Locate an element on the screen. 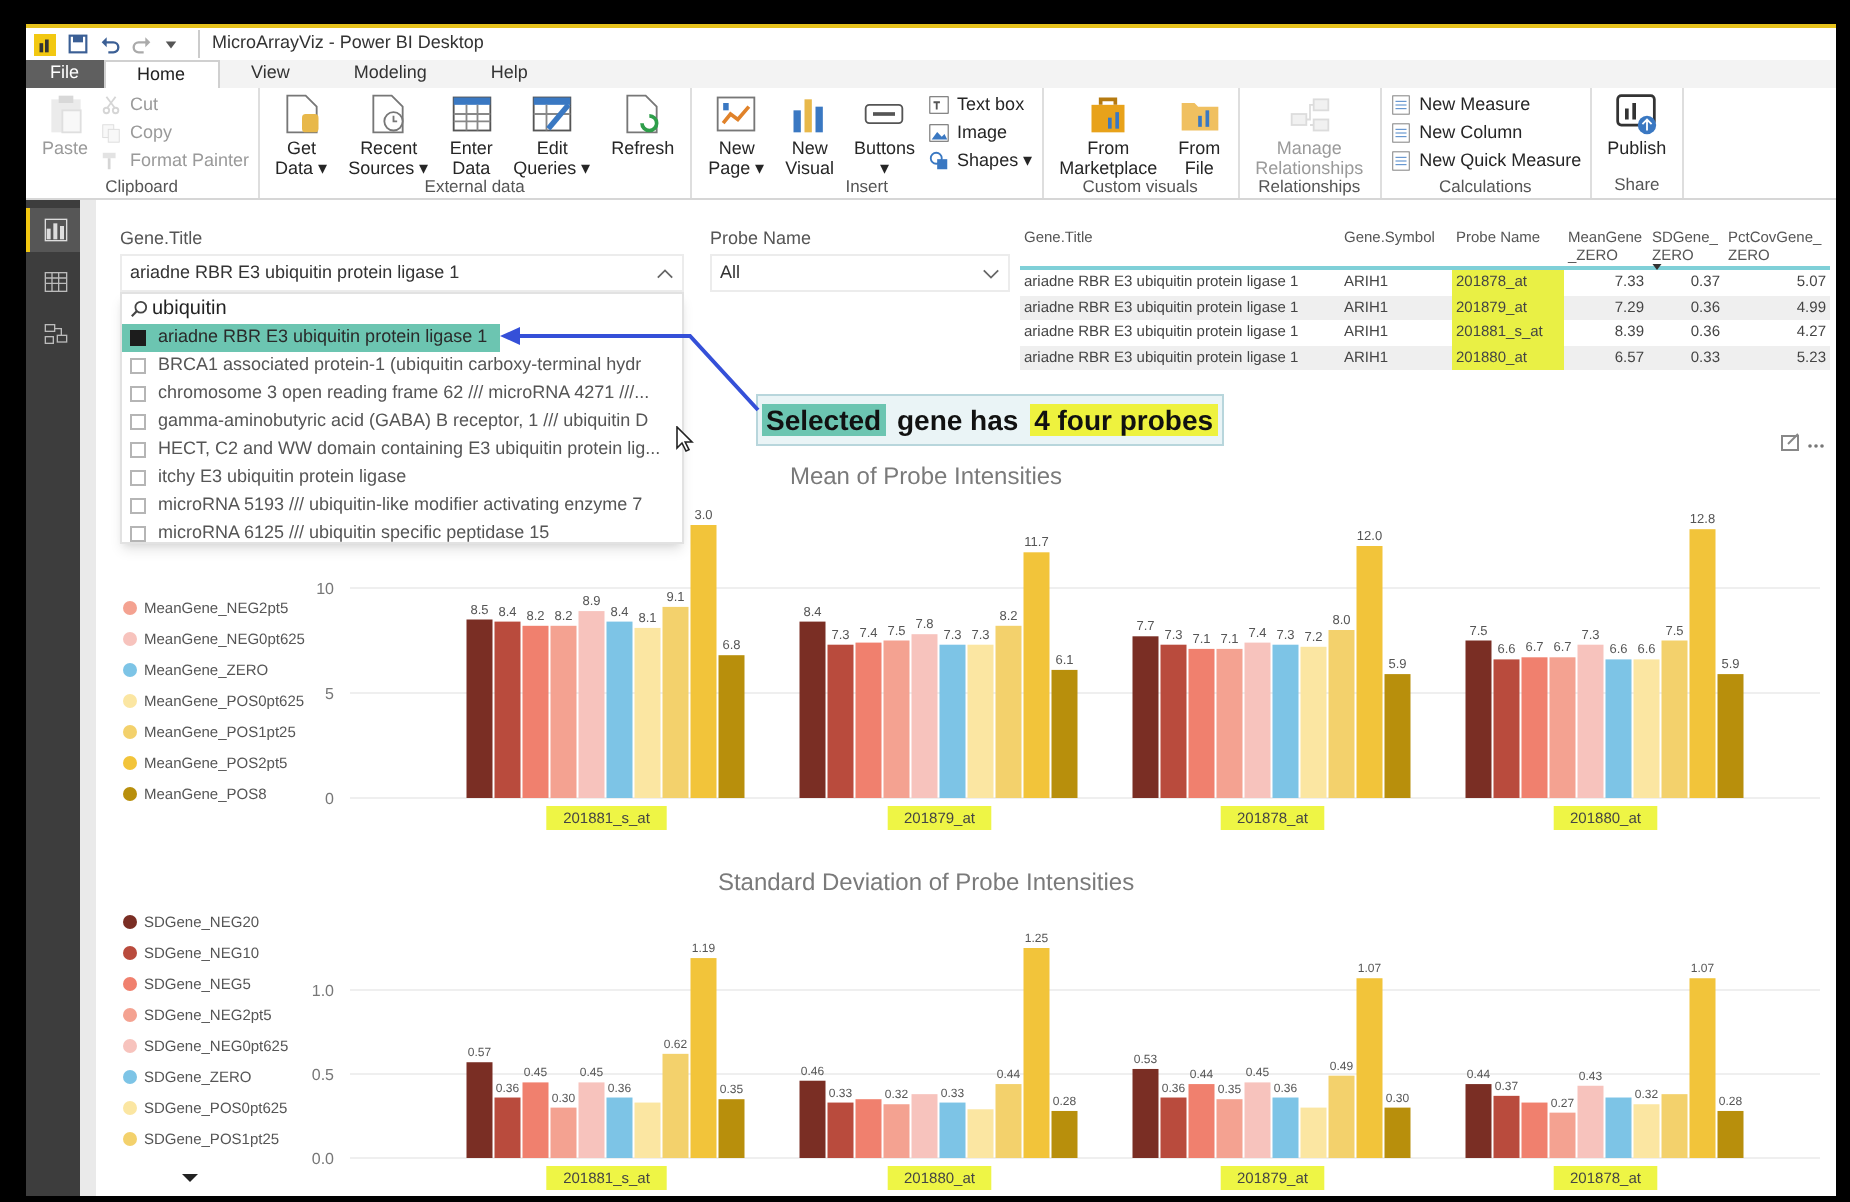 The width and height of the screenshot is (1850, 1202). save-icon is located at coordinates (78, 44).